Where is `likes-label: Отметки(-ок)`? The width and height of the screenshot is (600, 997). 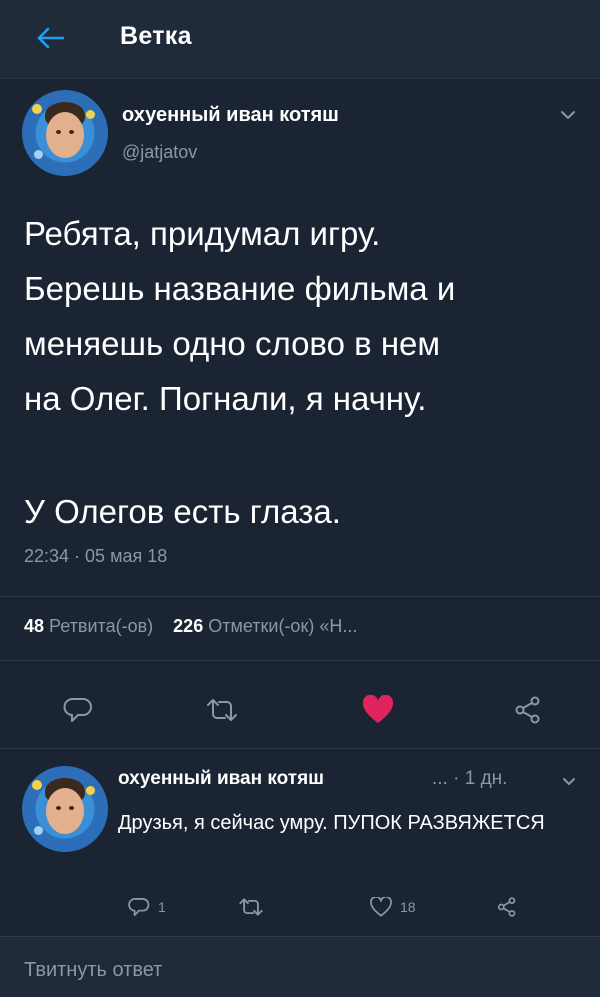 likes-label: Отметки(-ок) is located at coordinates (261, 626).